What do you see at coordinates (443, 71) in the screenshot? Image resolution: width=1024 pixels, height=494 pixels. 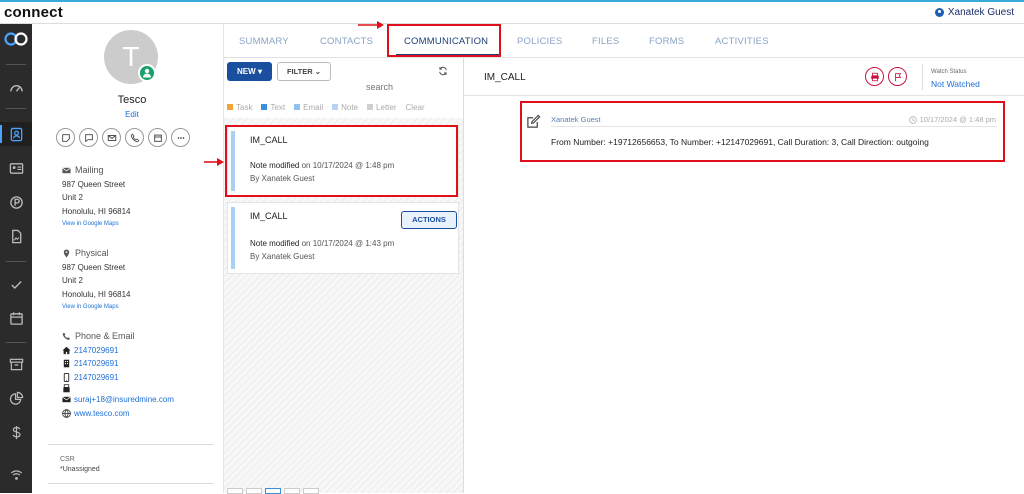 I see `refresh-icon` at bounding box center [443, 71].